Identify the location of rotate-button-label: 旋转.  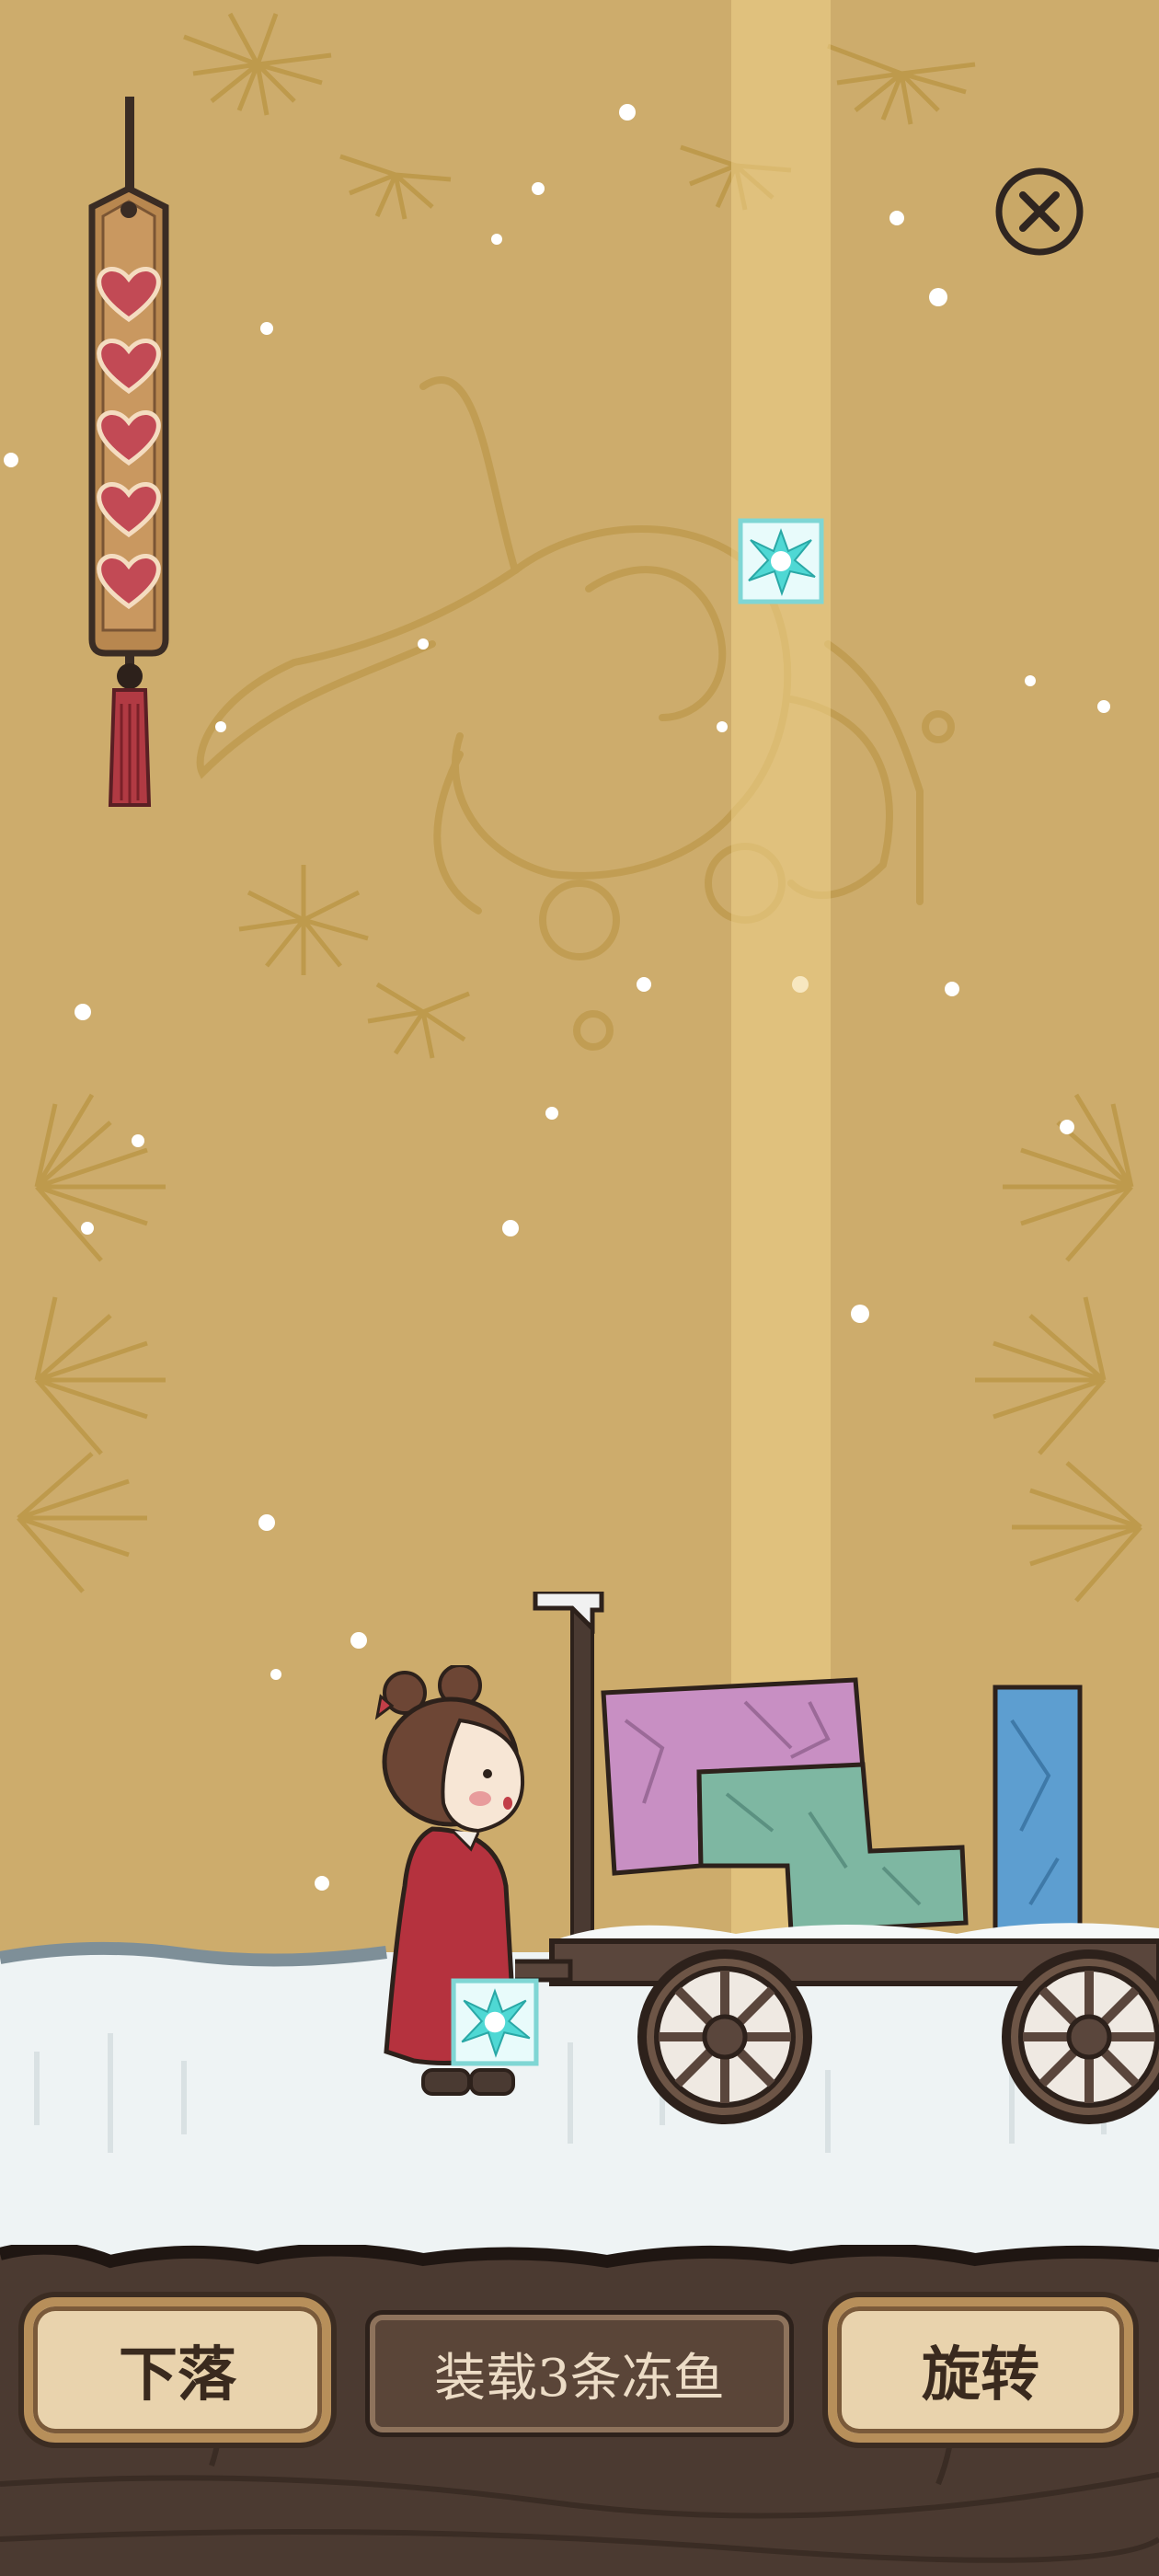
(980, 2374).